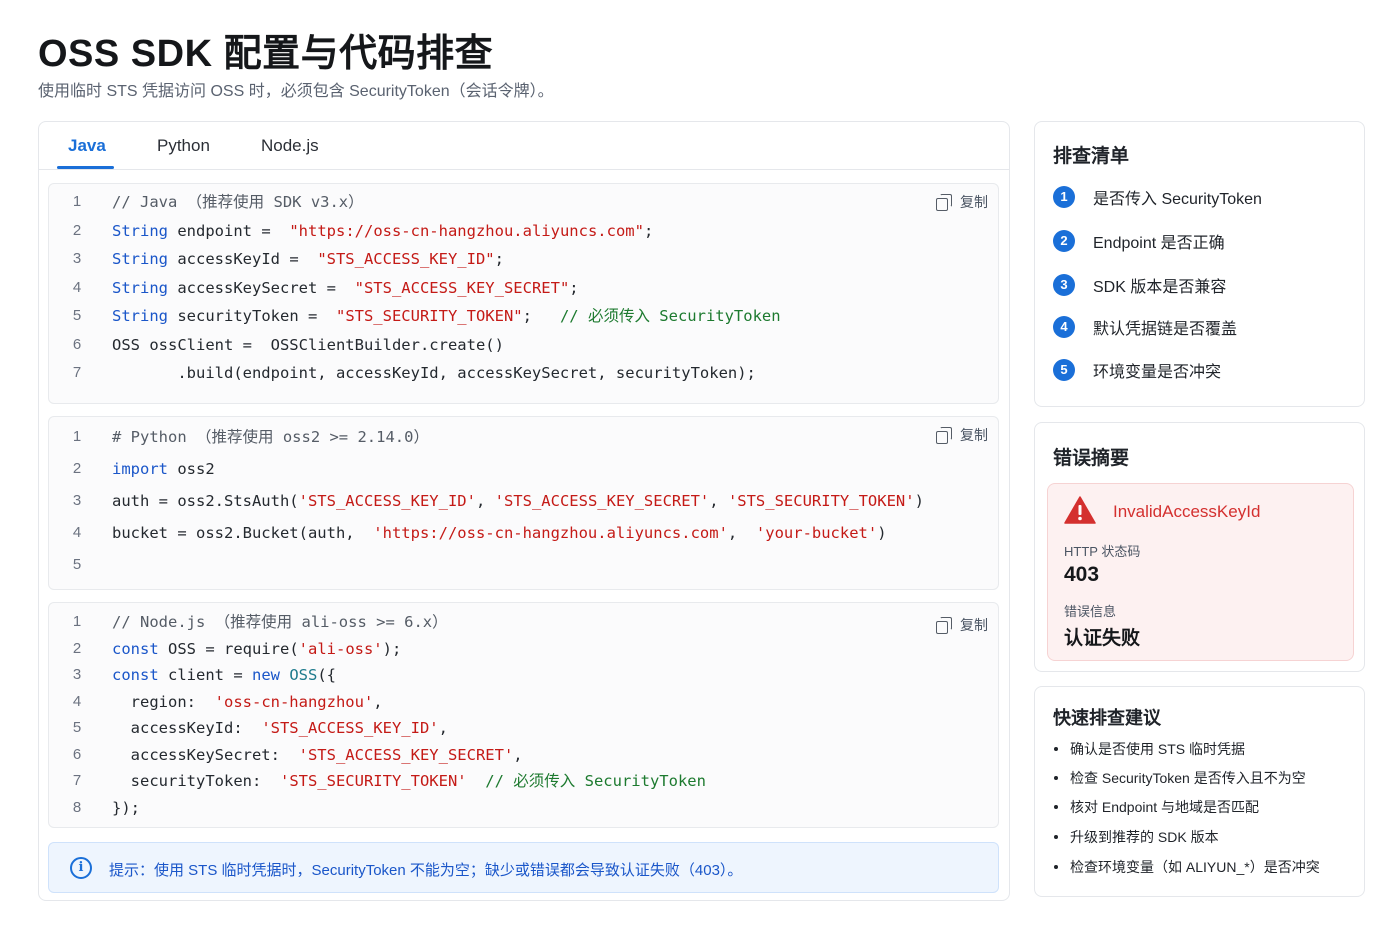  I want to click on code-text: import oss2, so click(163, 469).